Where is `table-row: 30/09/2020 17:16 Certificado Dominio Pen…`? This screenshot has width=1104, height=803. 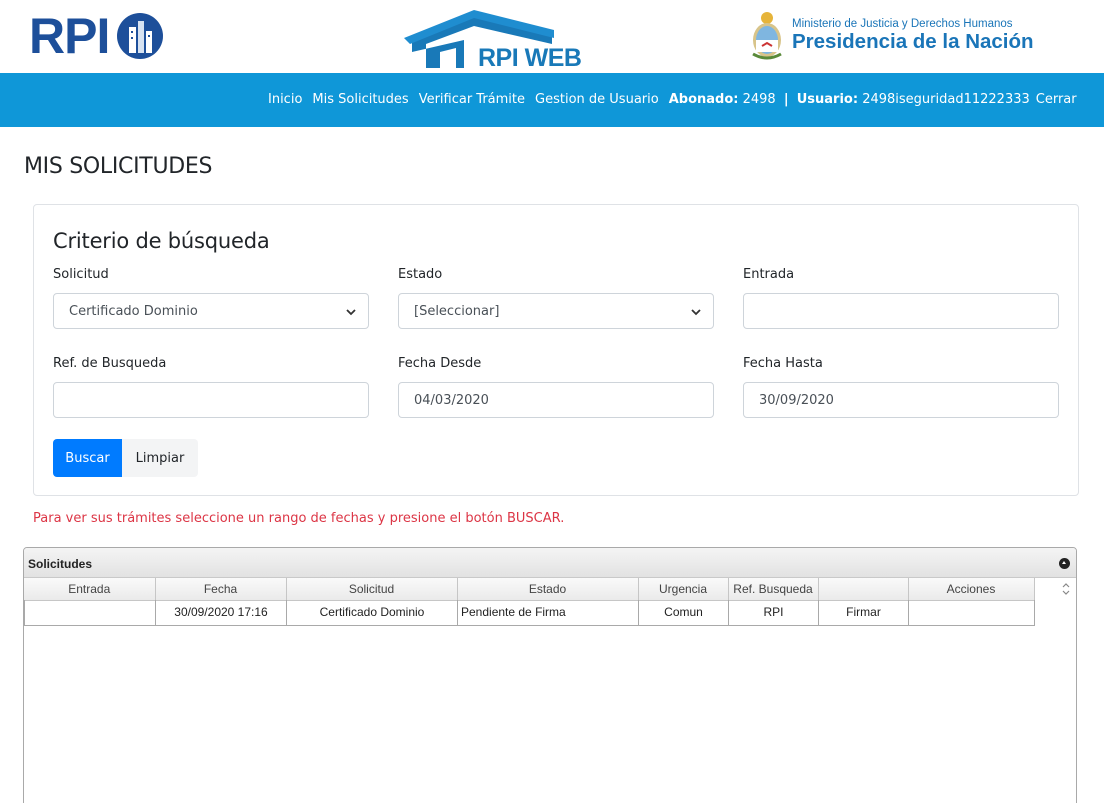
table-row: 30/09/2020 17:16 Certificado Dominio Pen… is located at coordinates (529, 613).